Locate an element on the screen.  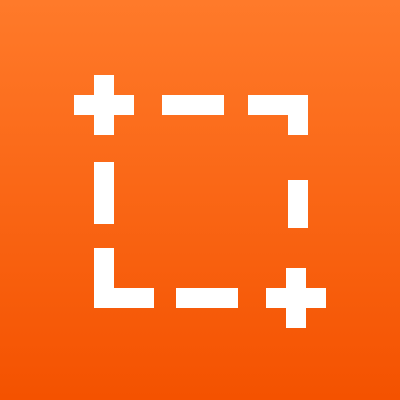
right-dash is located at coordinates (298, 204).